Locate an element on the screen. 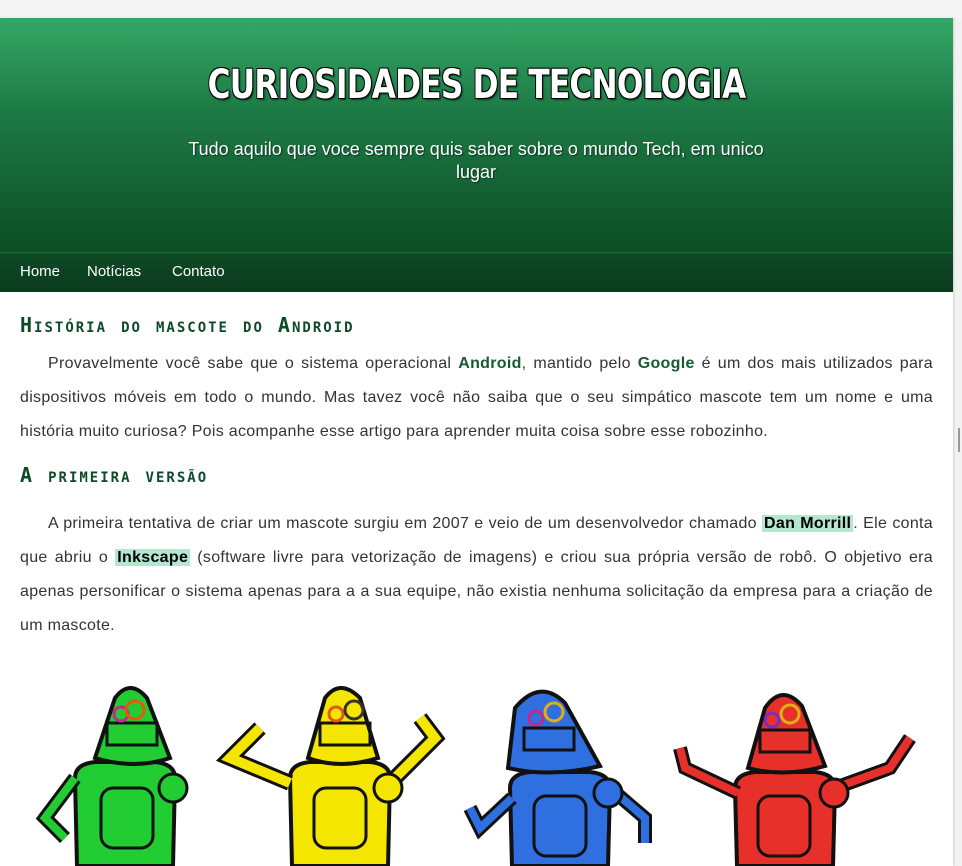 Image resolution: width=962 pixels, height=866 pixels. nav-item-home: Home is located at coordinates (40, 271).